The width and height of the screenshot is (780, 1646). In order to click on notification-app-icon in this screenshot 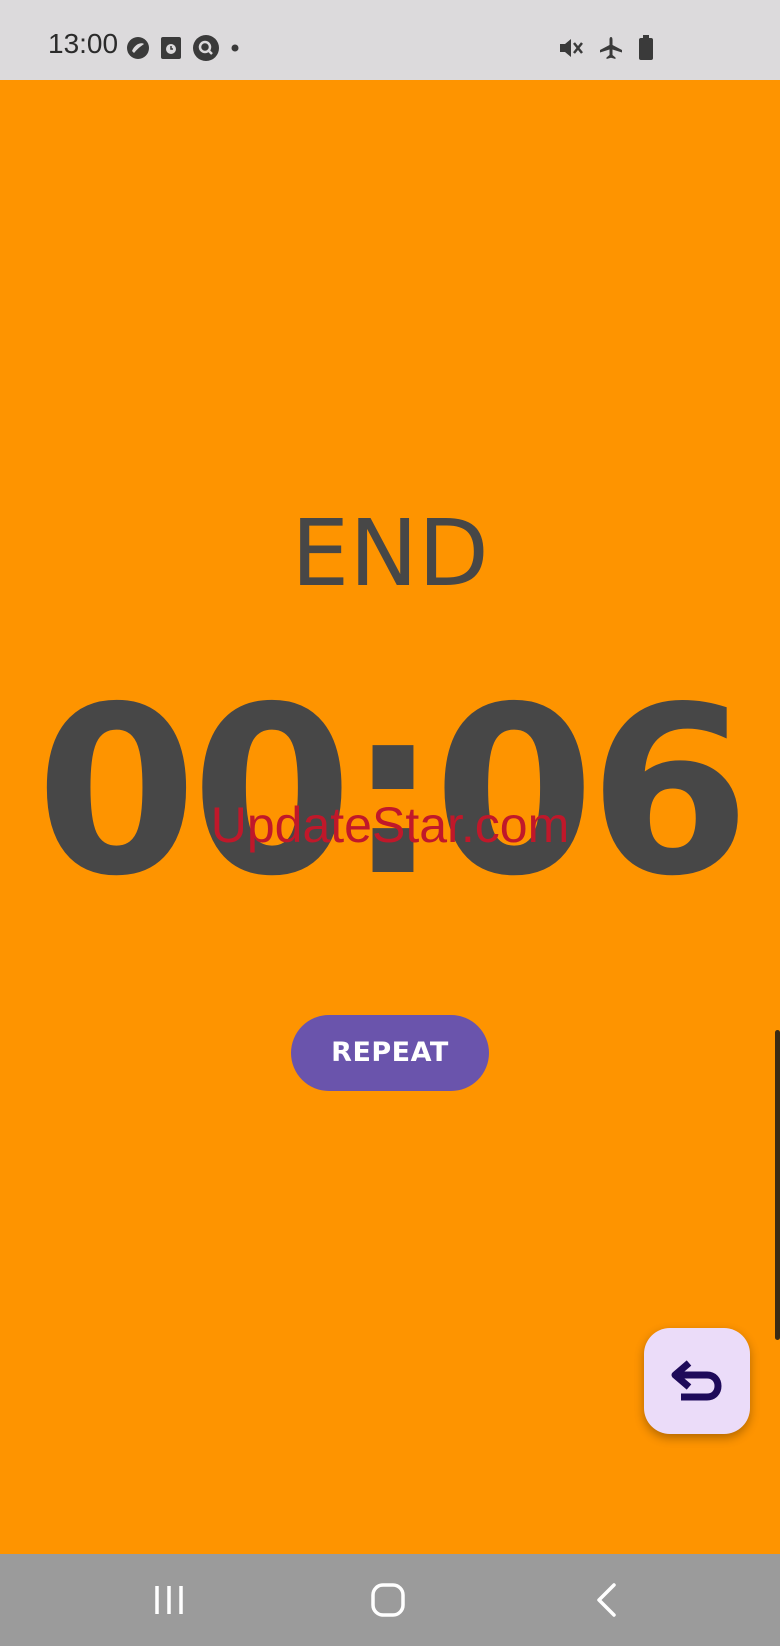, I will do `click(138, 48)`.